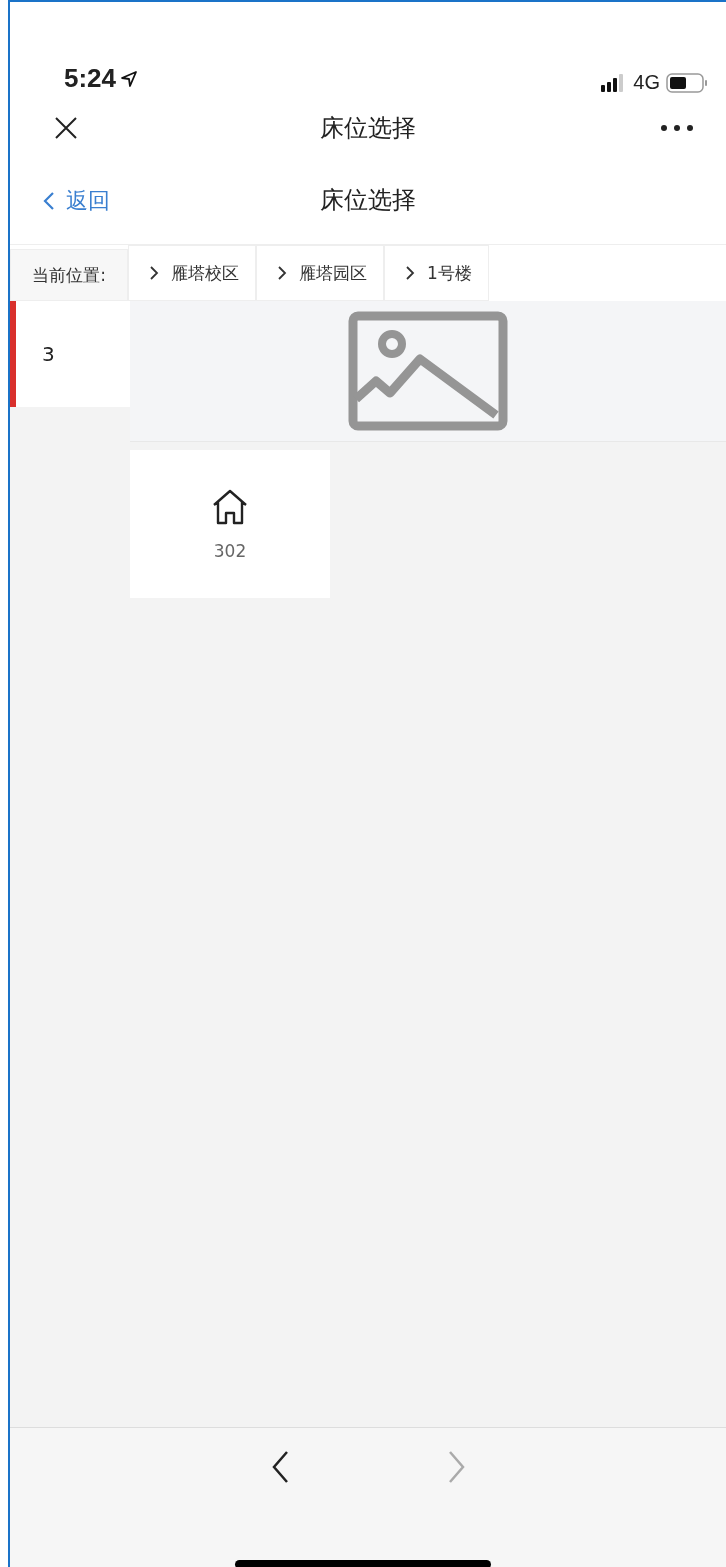 This screenshot has width=726, height=1567. I want to click on location-arrow-icon, so click(129, 78).